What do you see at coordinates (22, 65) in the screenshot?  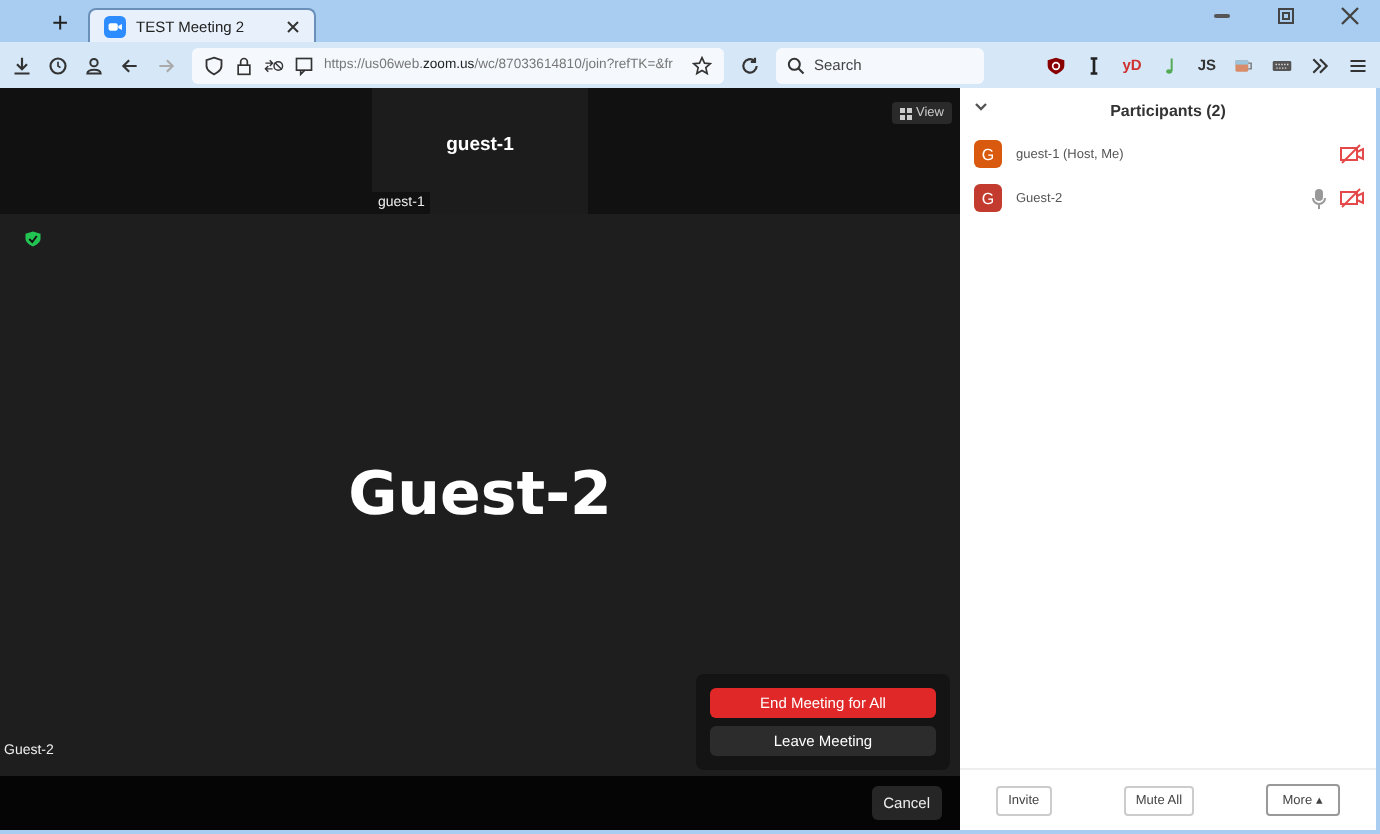 I see `download-icon` at bounding box center [22, 65].